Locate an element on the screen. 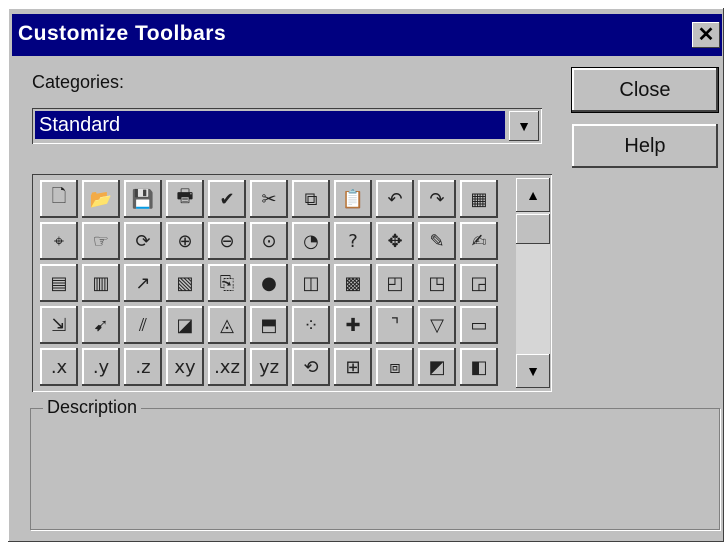  spellcheck-icon: ✔ is located at coordinates (227, 199).